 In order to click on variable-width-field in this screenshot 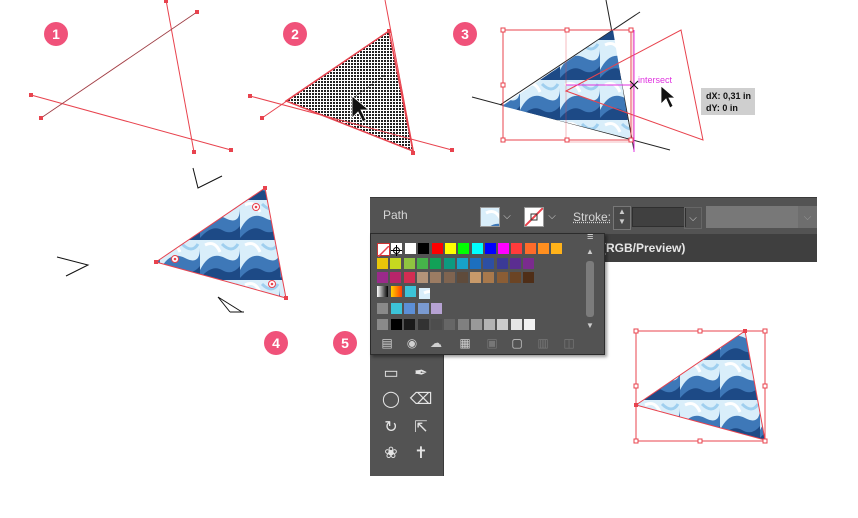, I will do `click(752, 217)`.